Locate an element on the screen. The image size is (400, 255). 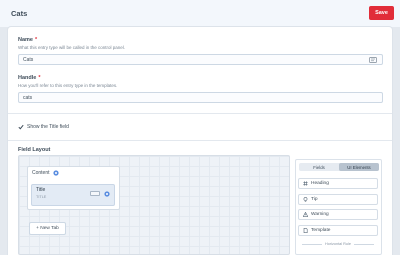
ui-element-template: Template is located at coordinates (338, 230).